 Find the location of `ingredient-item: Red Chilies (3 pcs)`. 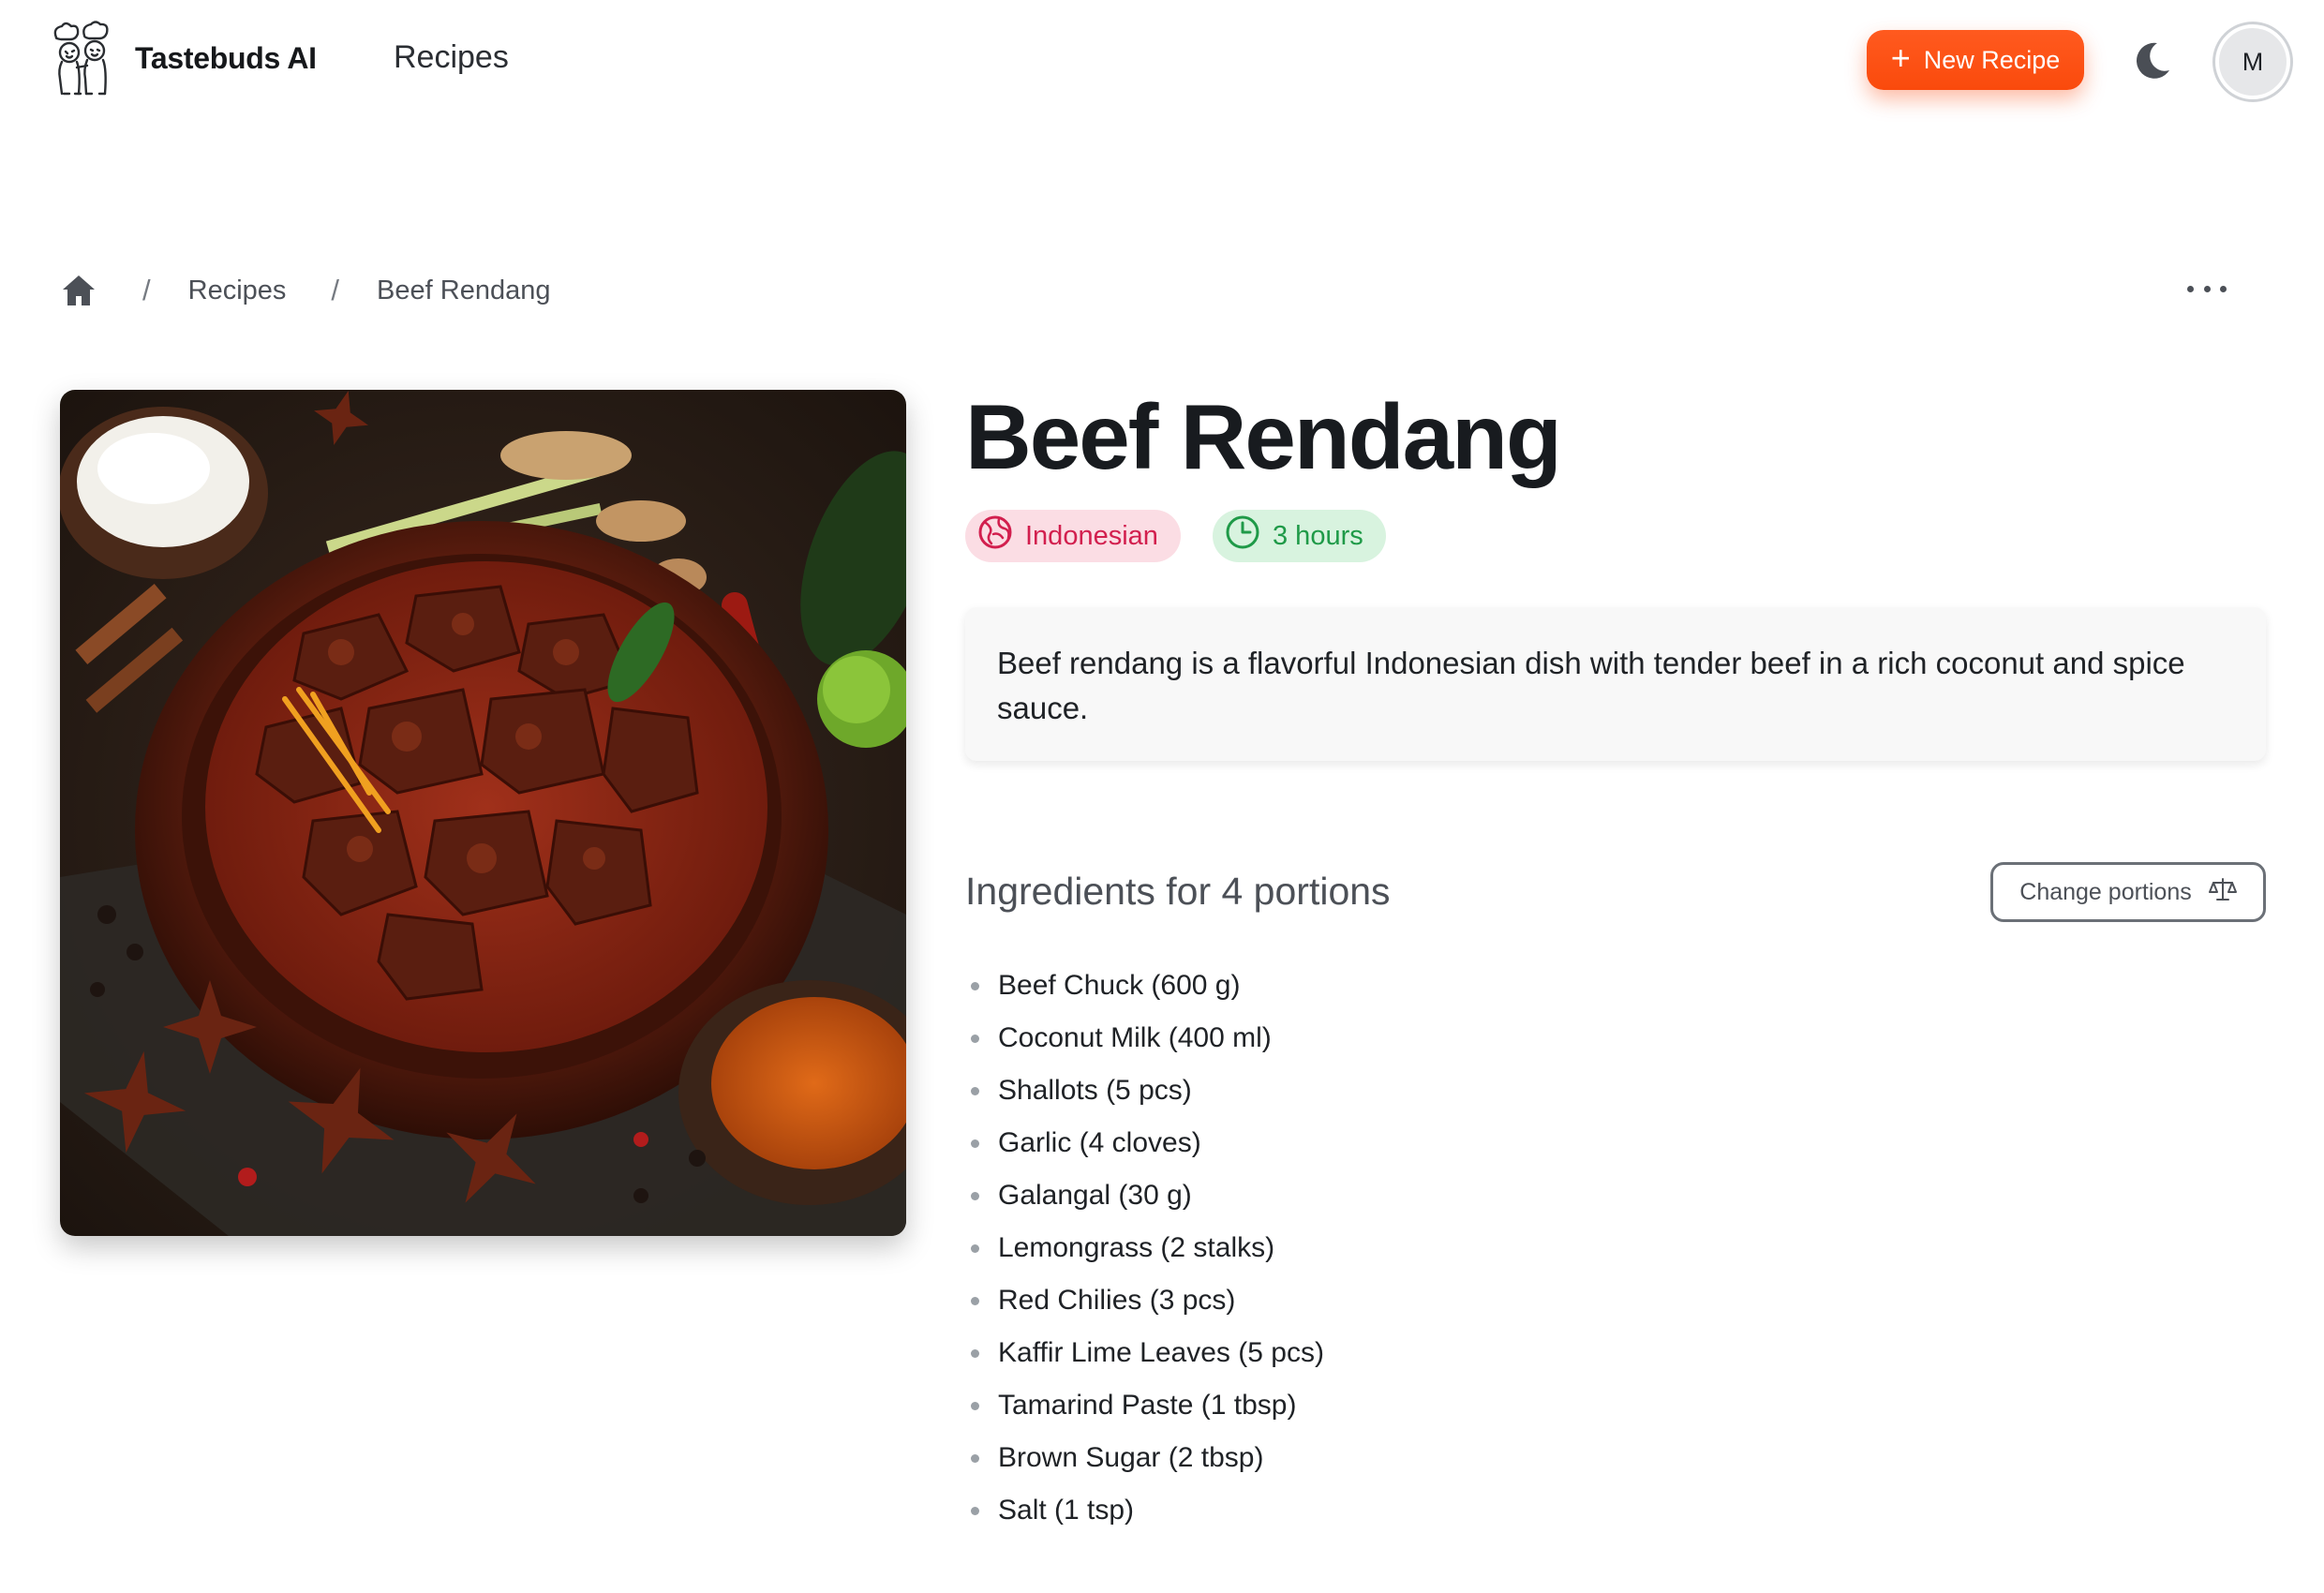

ingredient-item: Red Chilies (3 pcs) is located at coordinates (1147, 1300).